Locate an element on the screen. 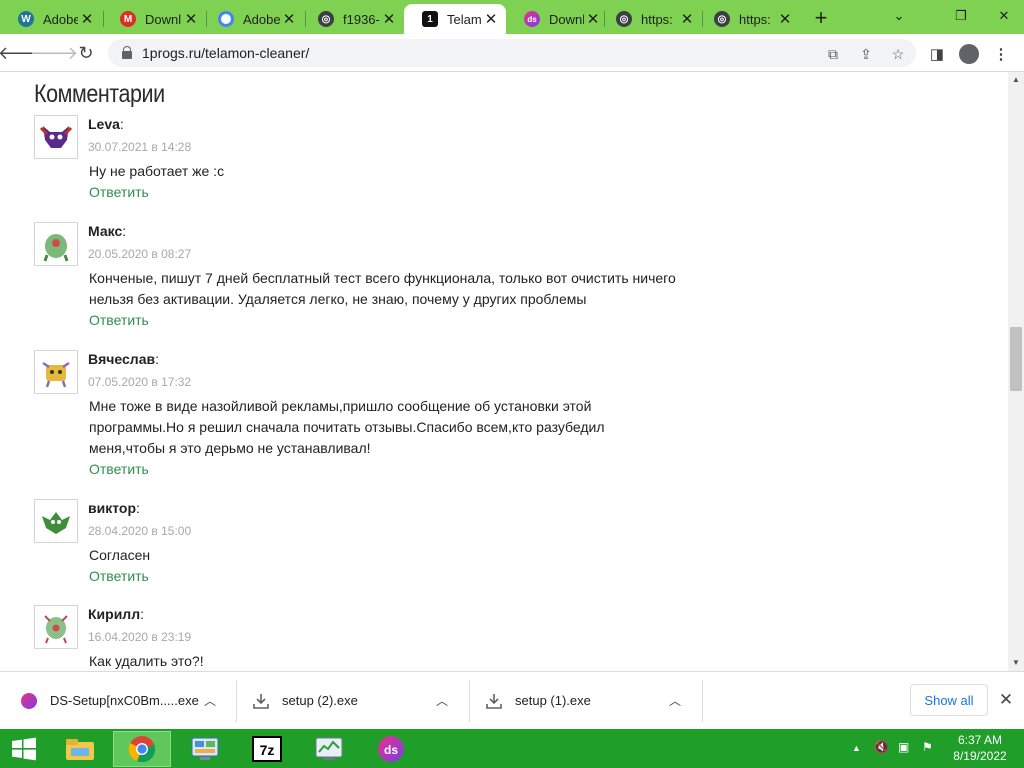 The image size is (1024, 768). scroll-thumb is located at coordinates (1016, 359).